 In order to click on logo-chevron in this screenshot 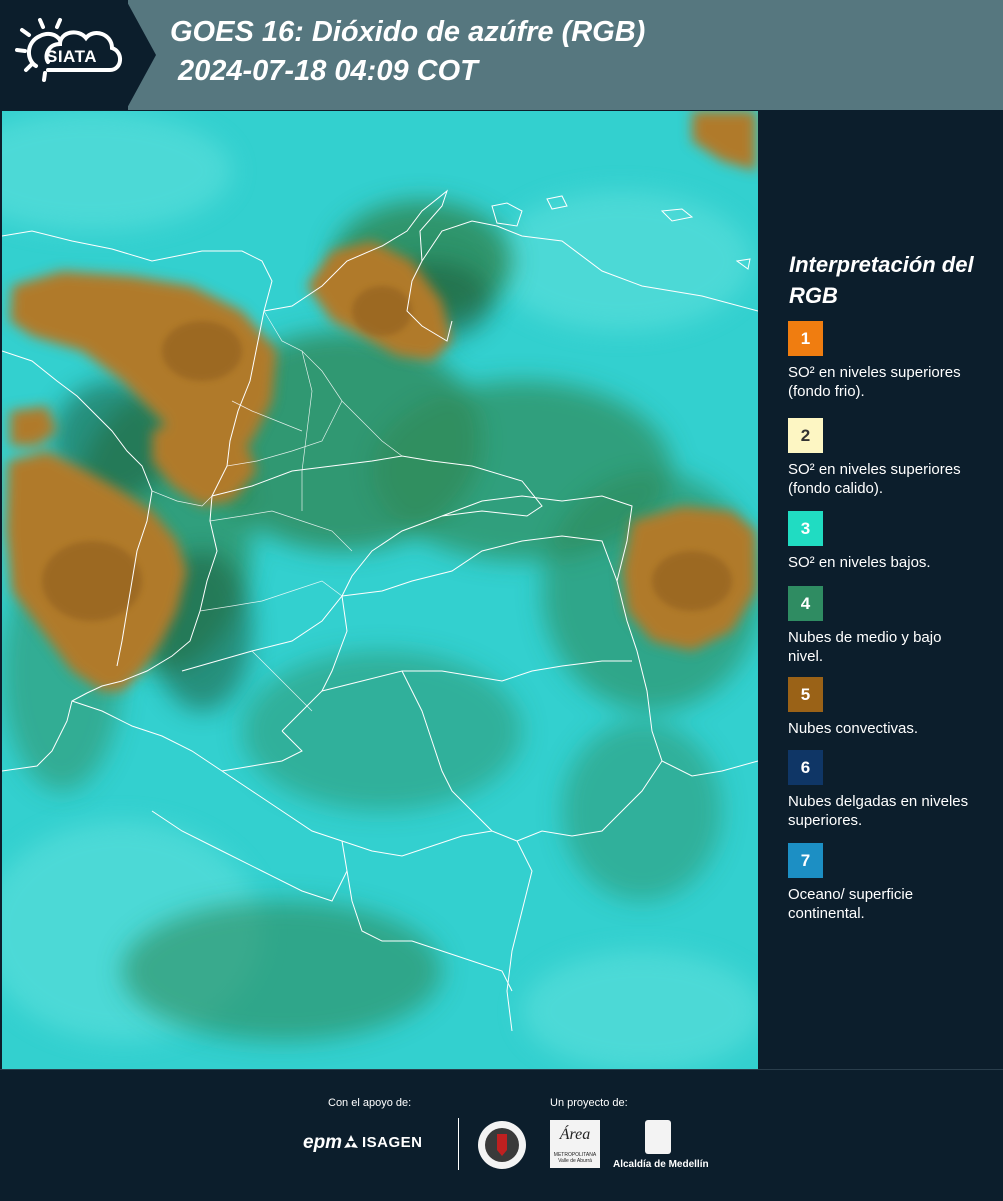, I will do `click(141, 55)`.